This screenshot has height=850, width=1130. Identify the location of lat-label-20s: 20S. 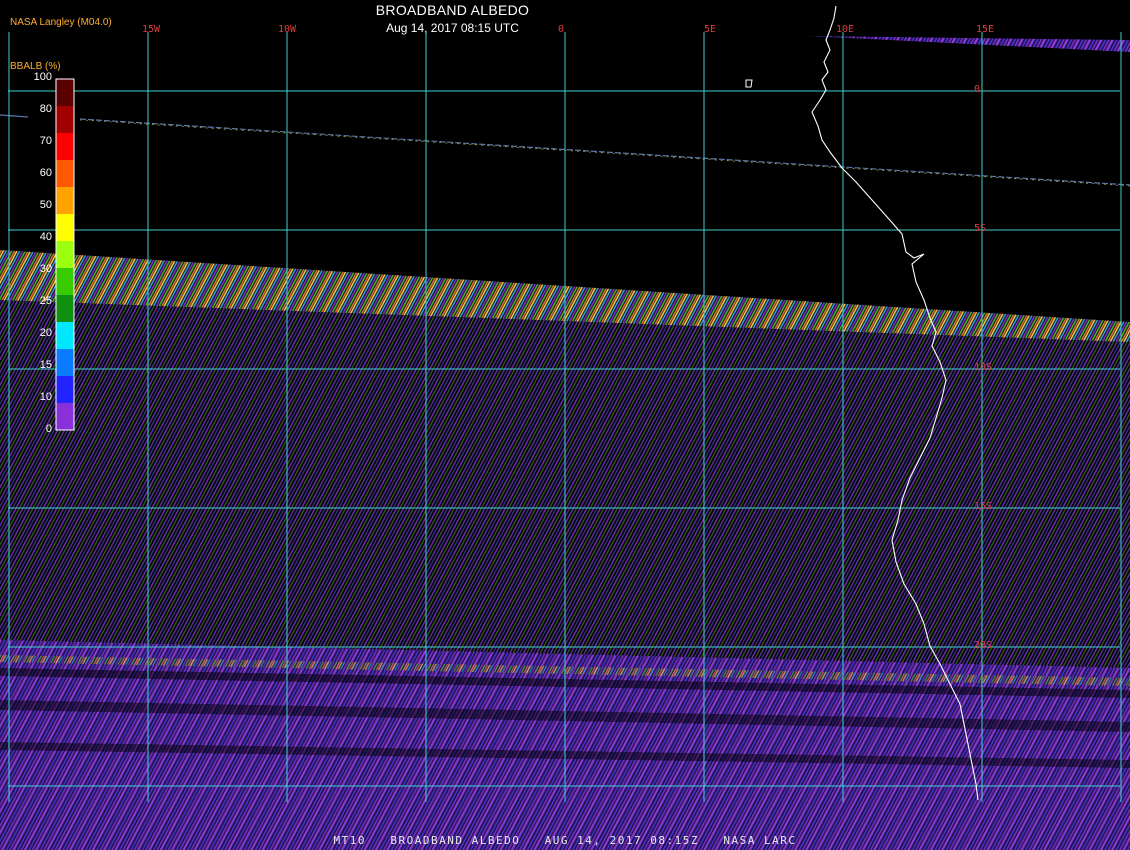
(983, 645).